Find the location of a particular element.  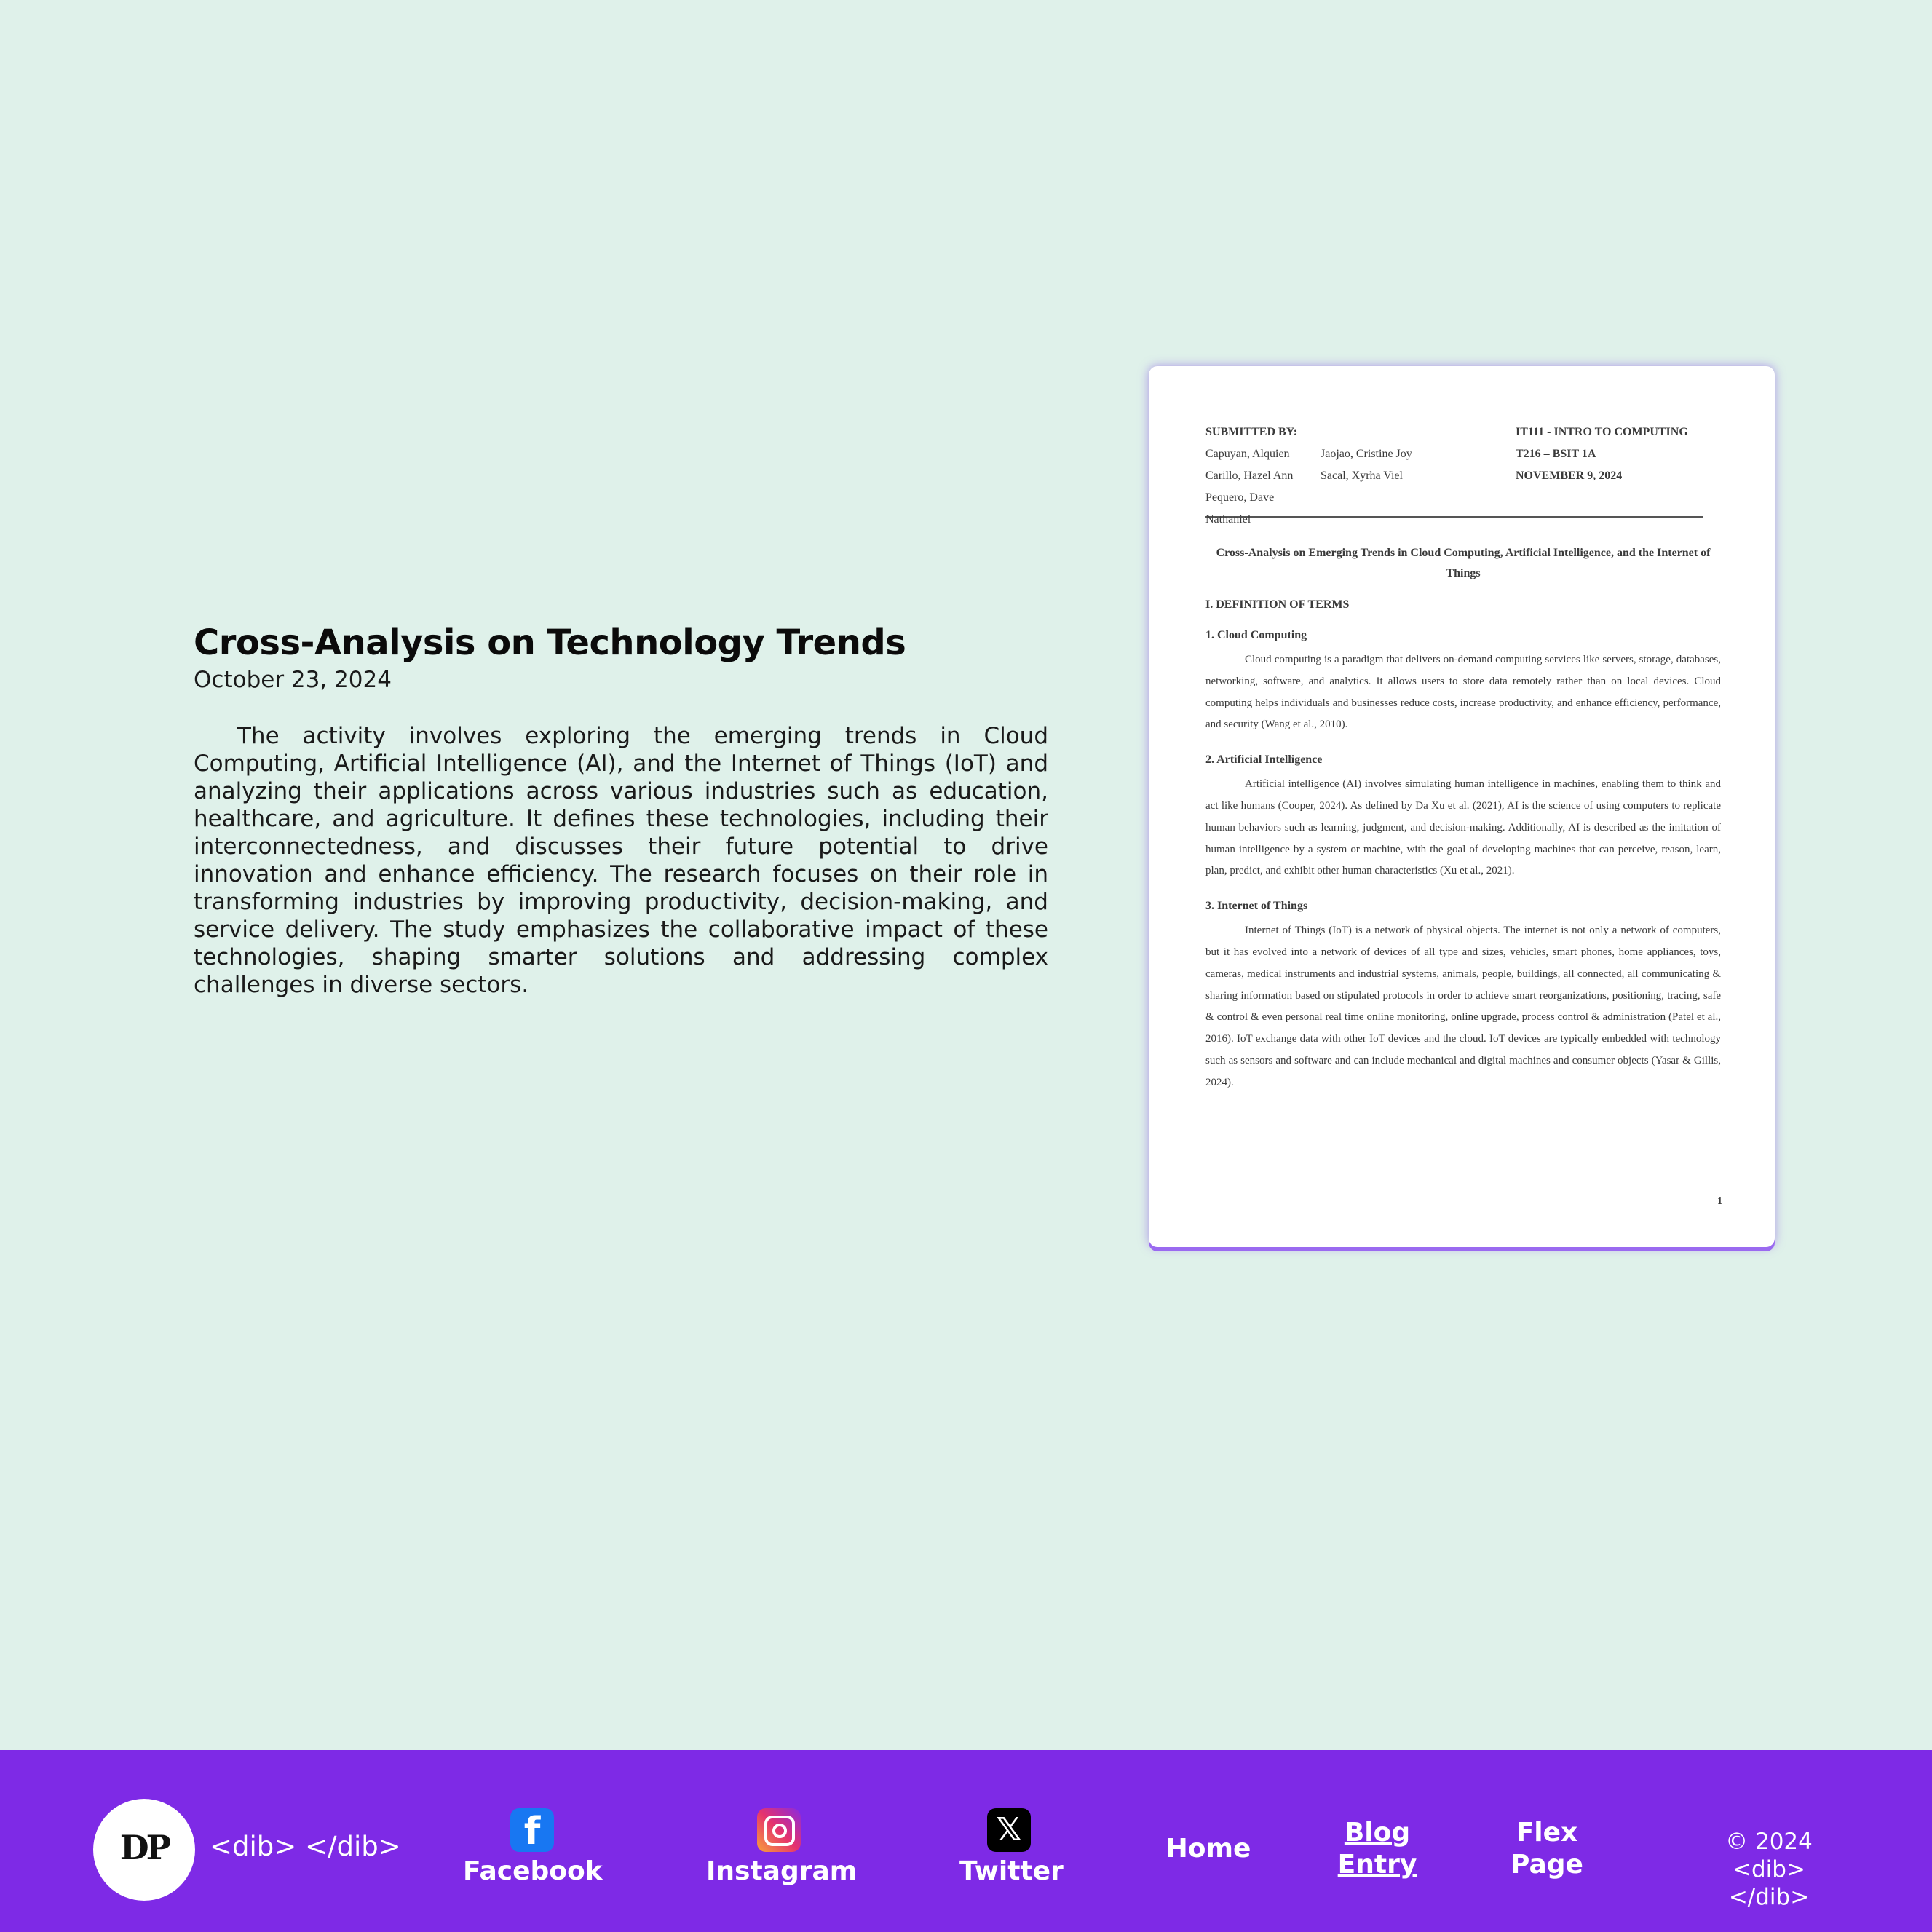

author-name: Carillo, Hazel Ann is located at coordinates (1249, 476).